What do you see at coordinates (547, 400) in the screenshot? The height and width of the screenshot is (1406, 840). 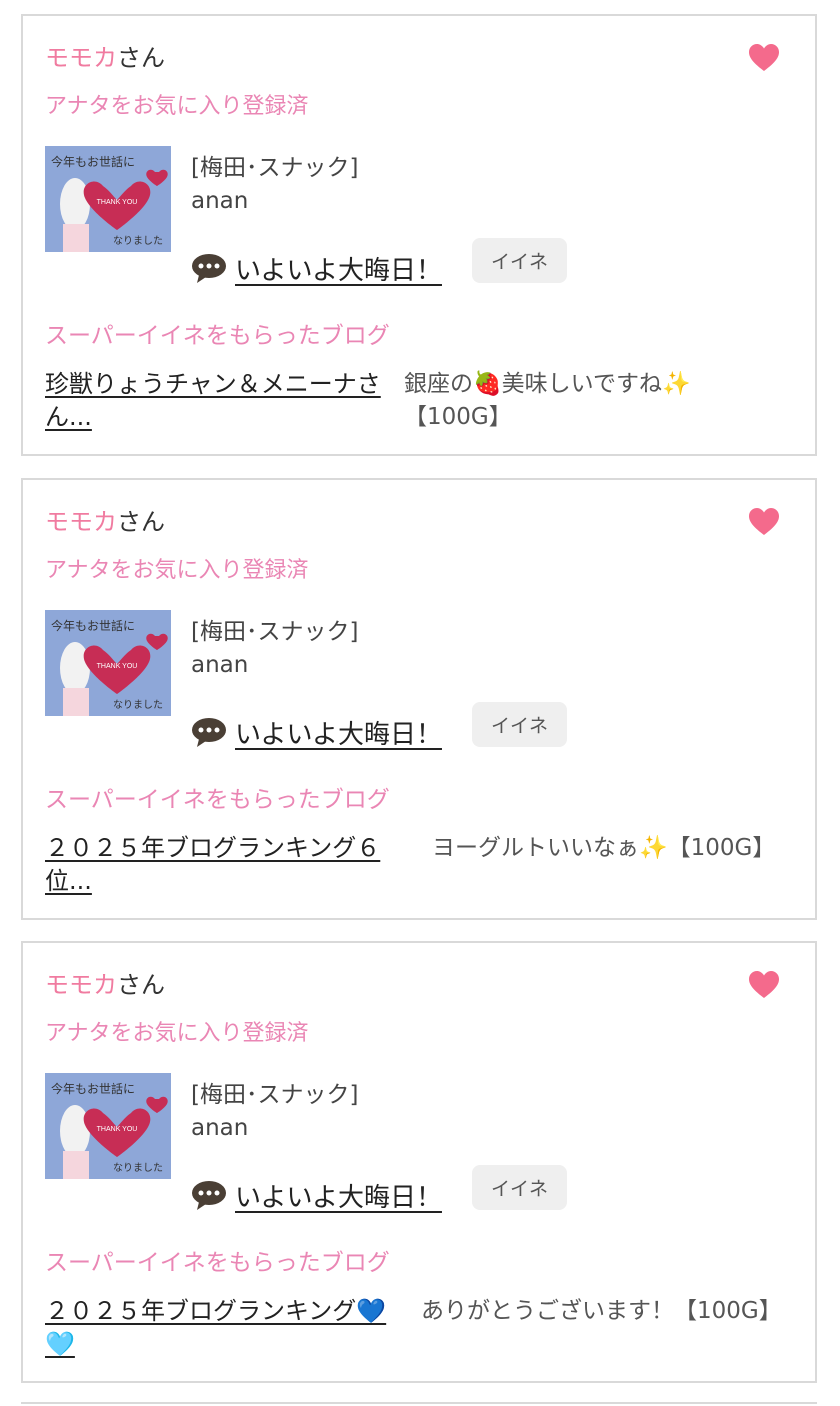 I see `super-comment: 銀座の🍓美味しいですね✨【100G】` at bounding box center [547, 400].